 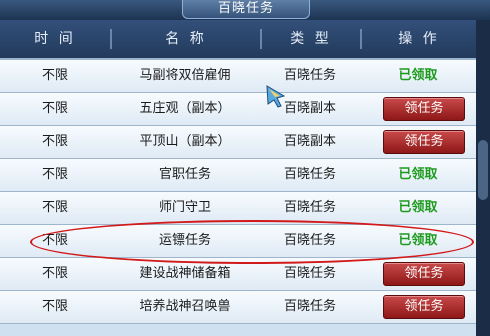 What do you see at coordinates (184, 240) in the screenshot?
I see `row-name: 运镖任务` at bounding box center [184, 240].